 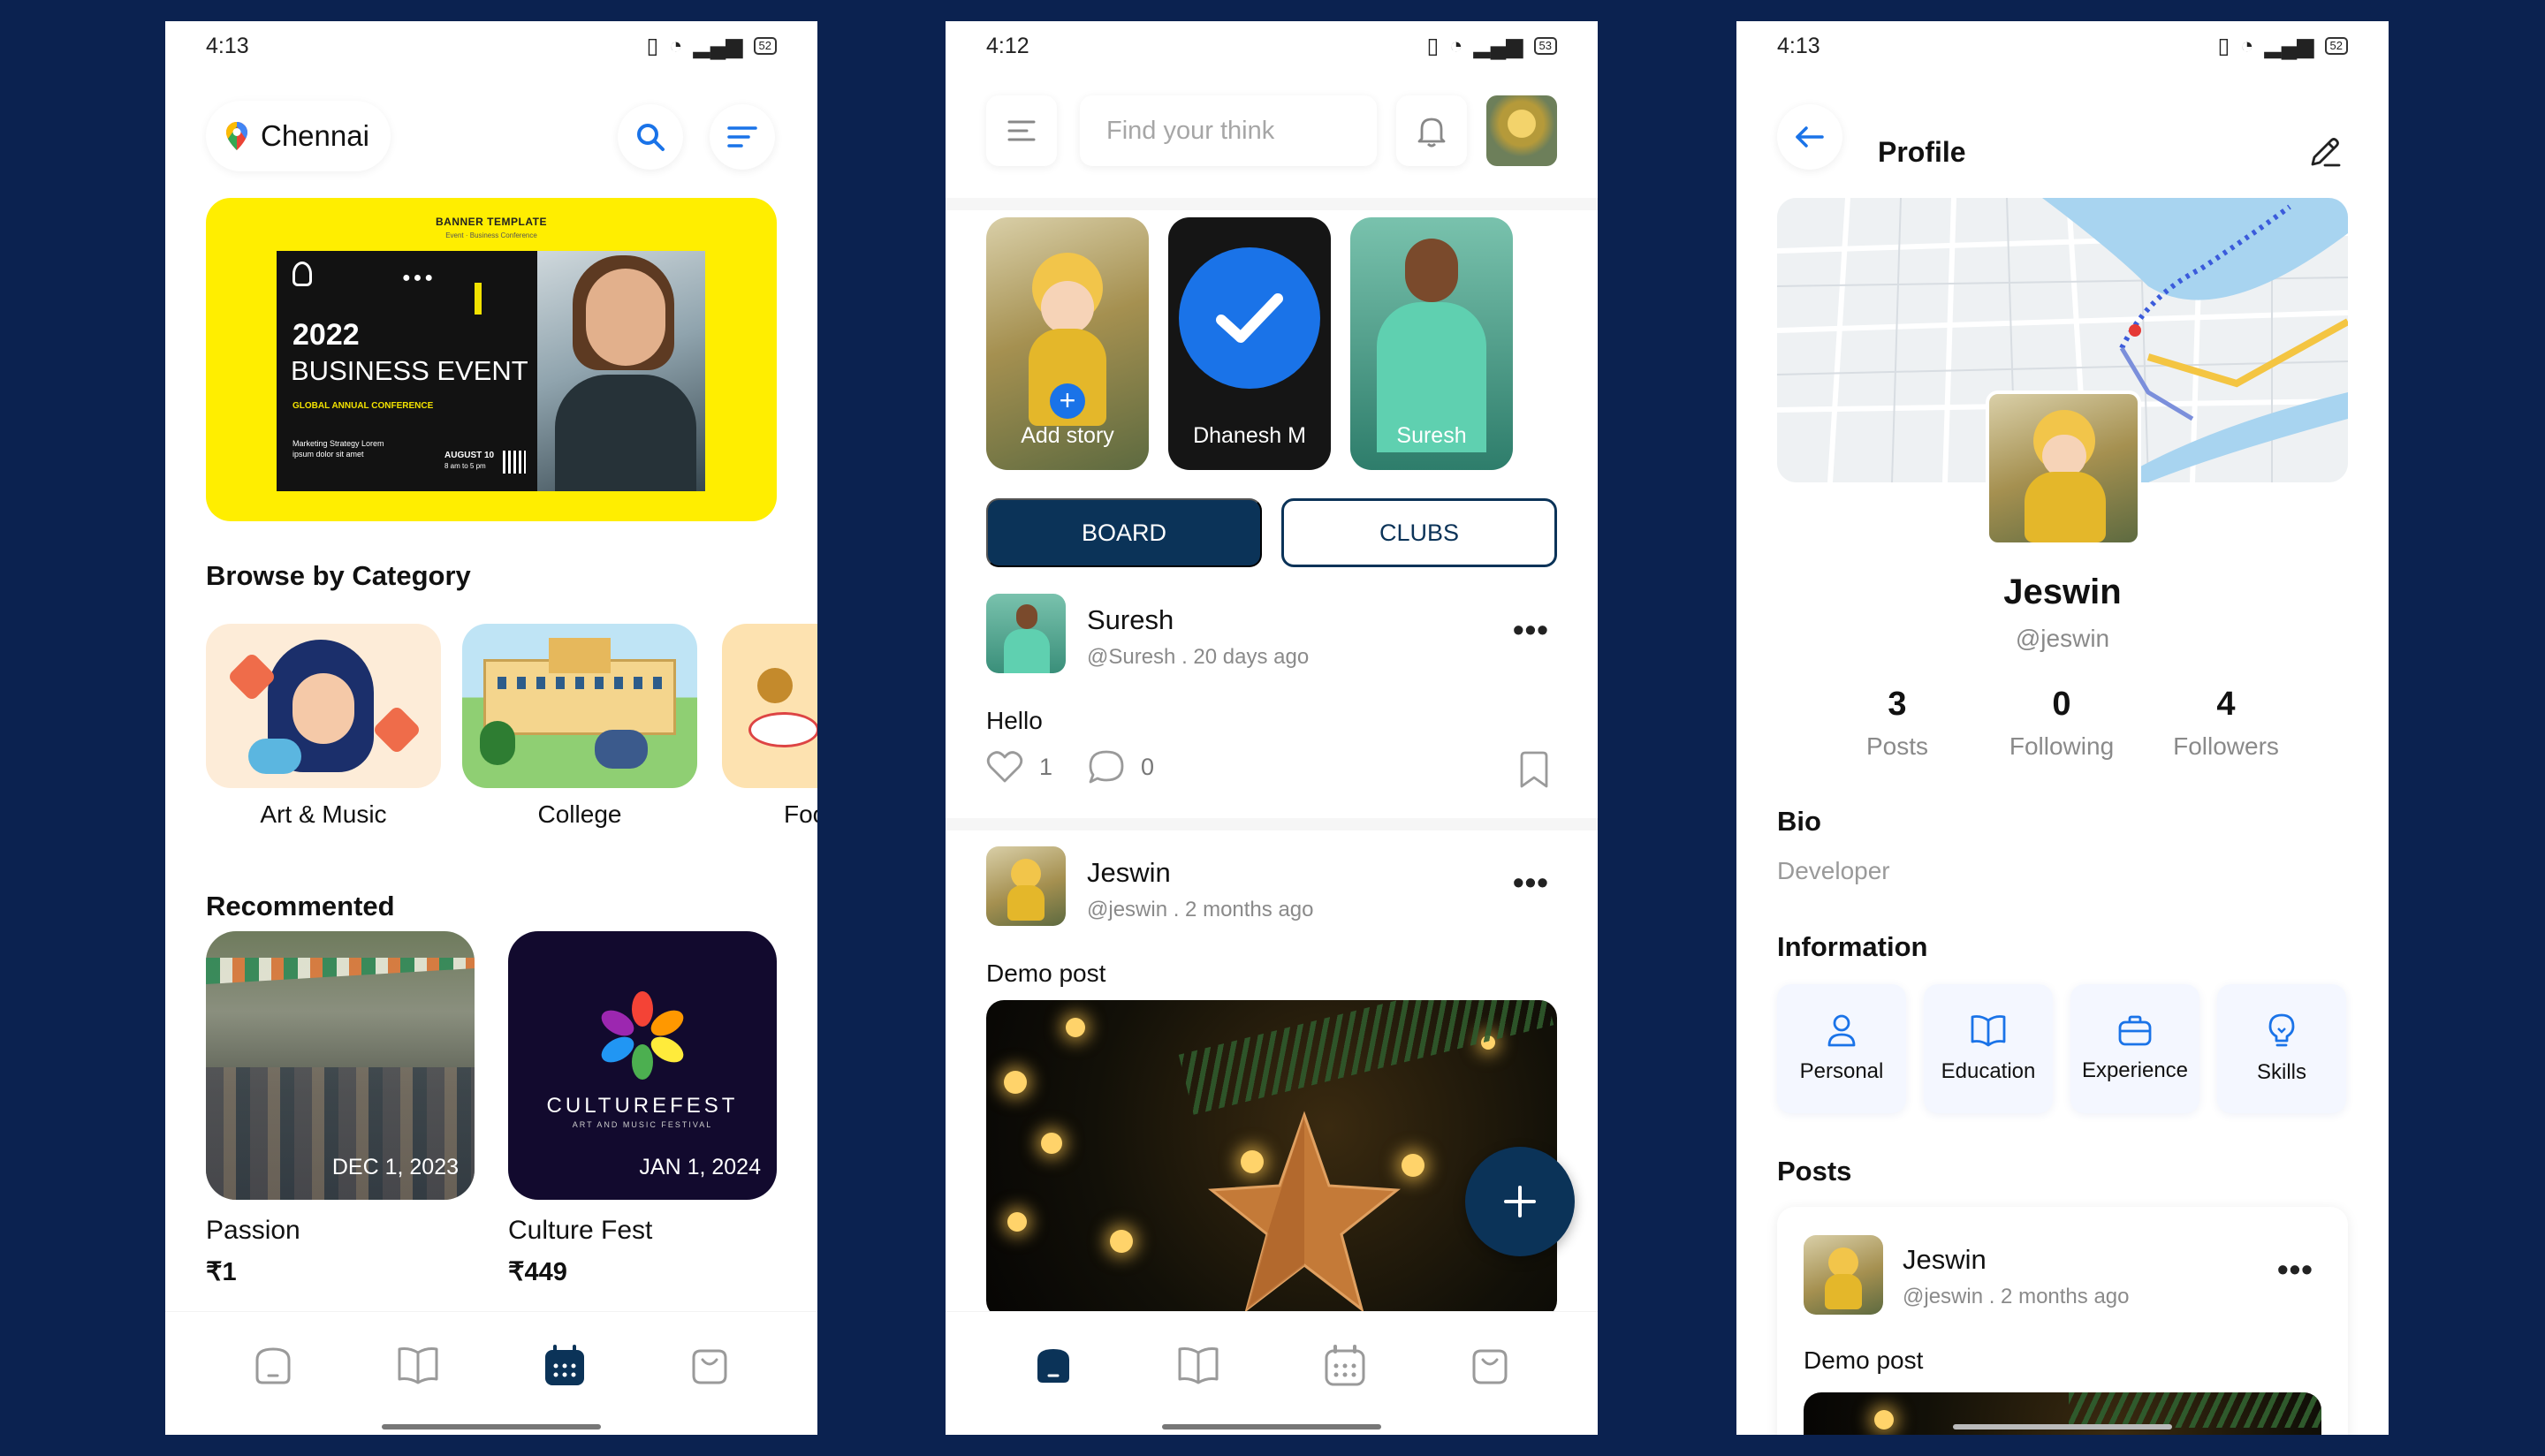 What do you see at coordinates (2134, 1048) in the screenshot?
I see `info-experience: Experience` at bounding box center [2134, 1048].